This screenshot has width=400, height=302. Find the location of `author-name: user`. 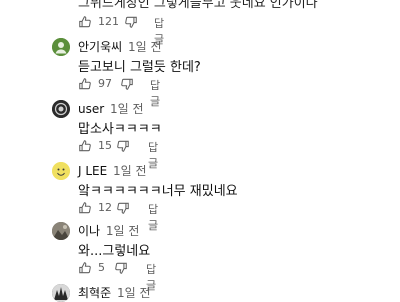

author-name: user is located at coordinates (91, 109).